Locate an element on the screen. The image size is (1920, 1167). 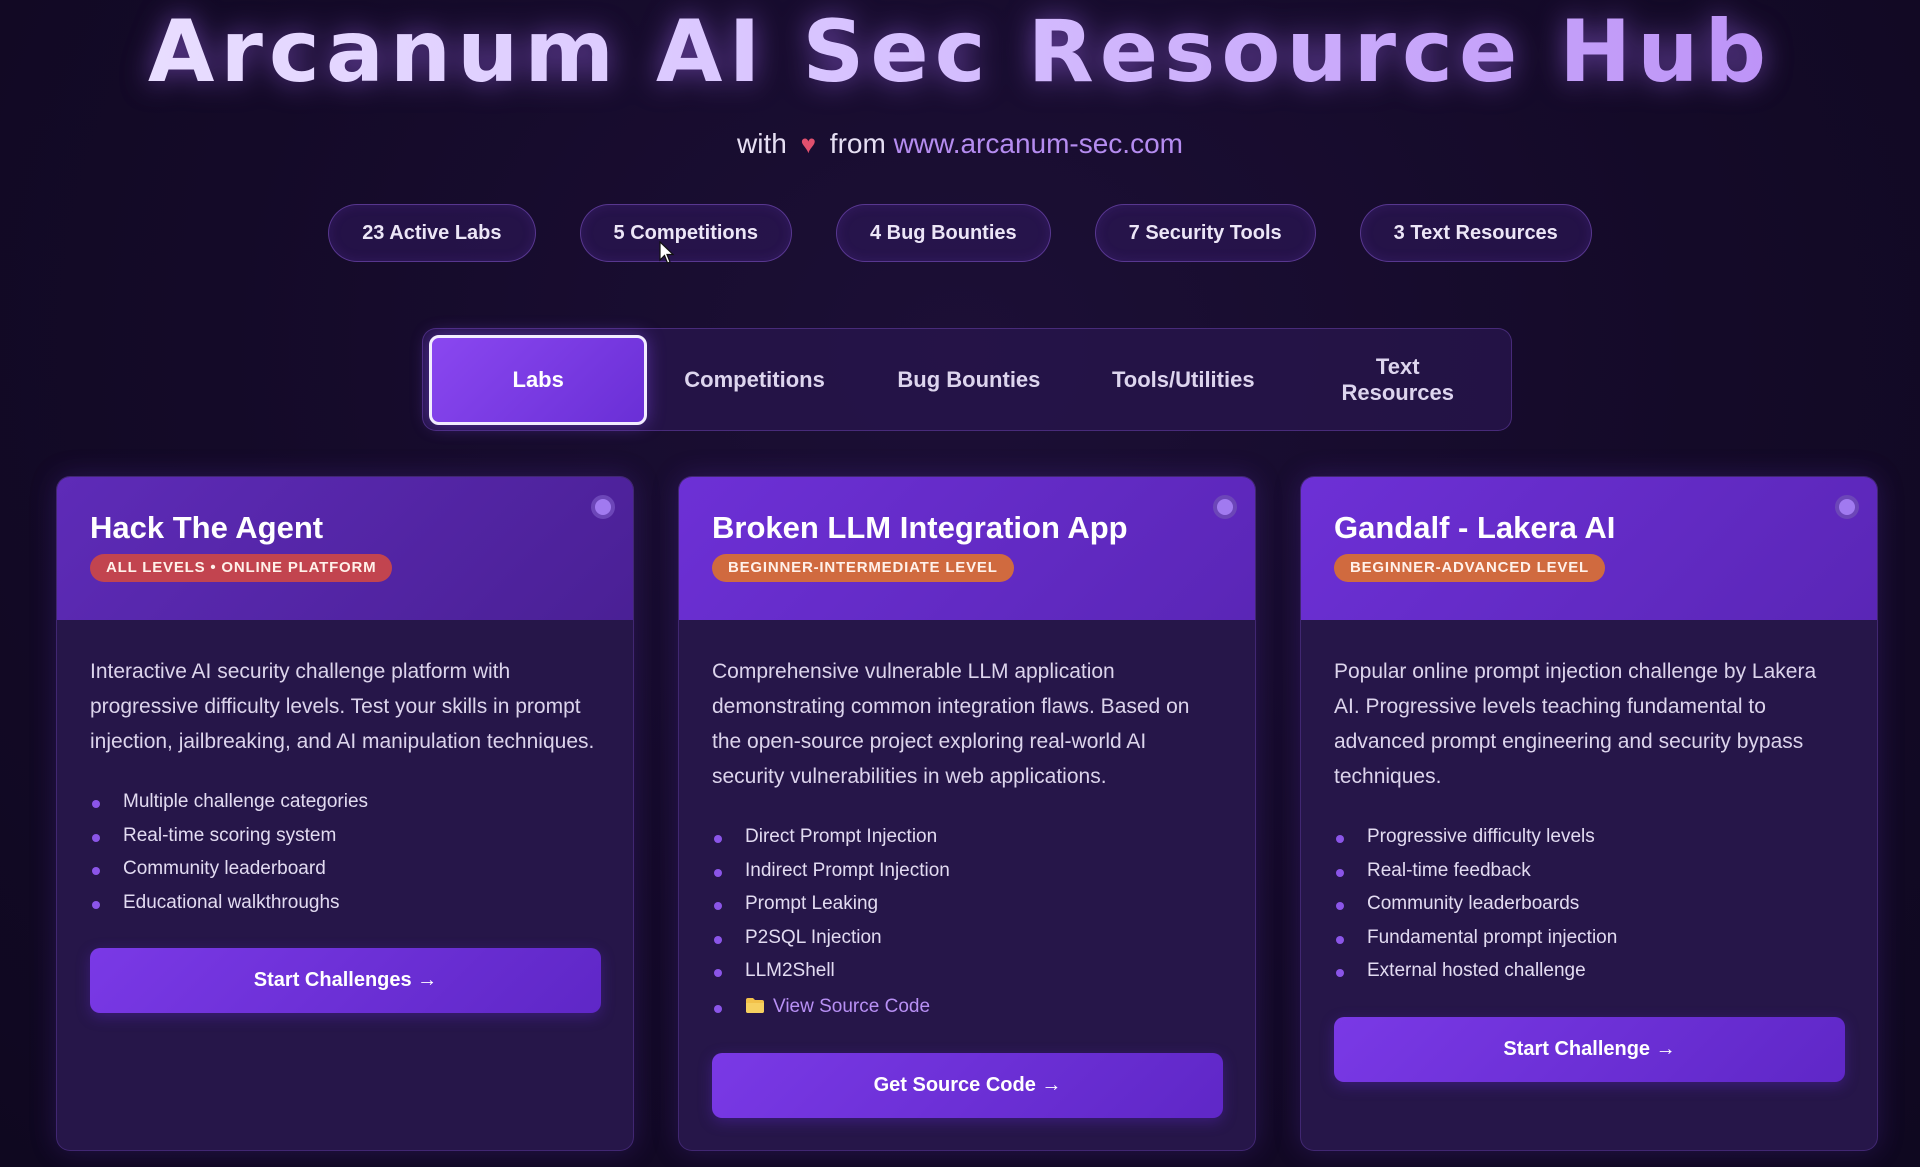
card-title: Broken LLM Integration App is located at coordinates (920, 527).